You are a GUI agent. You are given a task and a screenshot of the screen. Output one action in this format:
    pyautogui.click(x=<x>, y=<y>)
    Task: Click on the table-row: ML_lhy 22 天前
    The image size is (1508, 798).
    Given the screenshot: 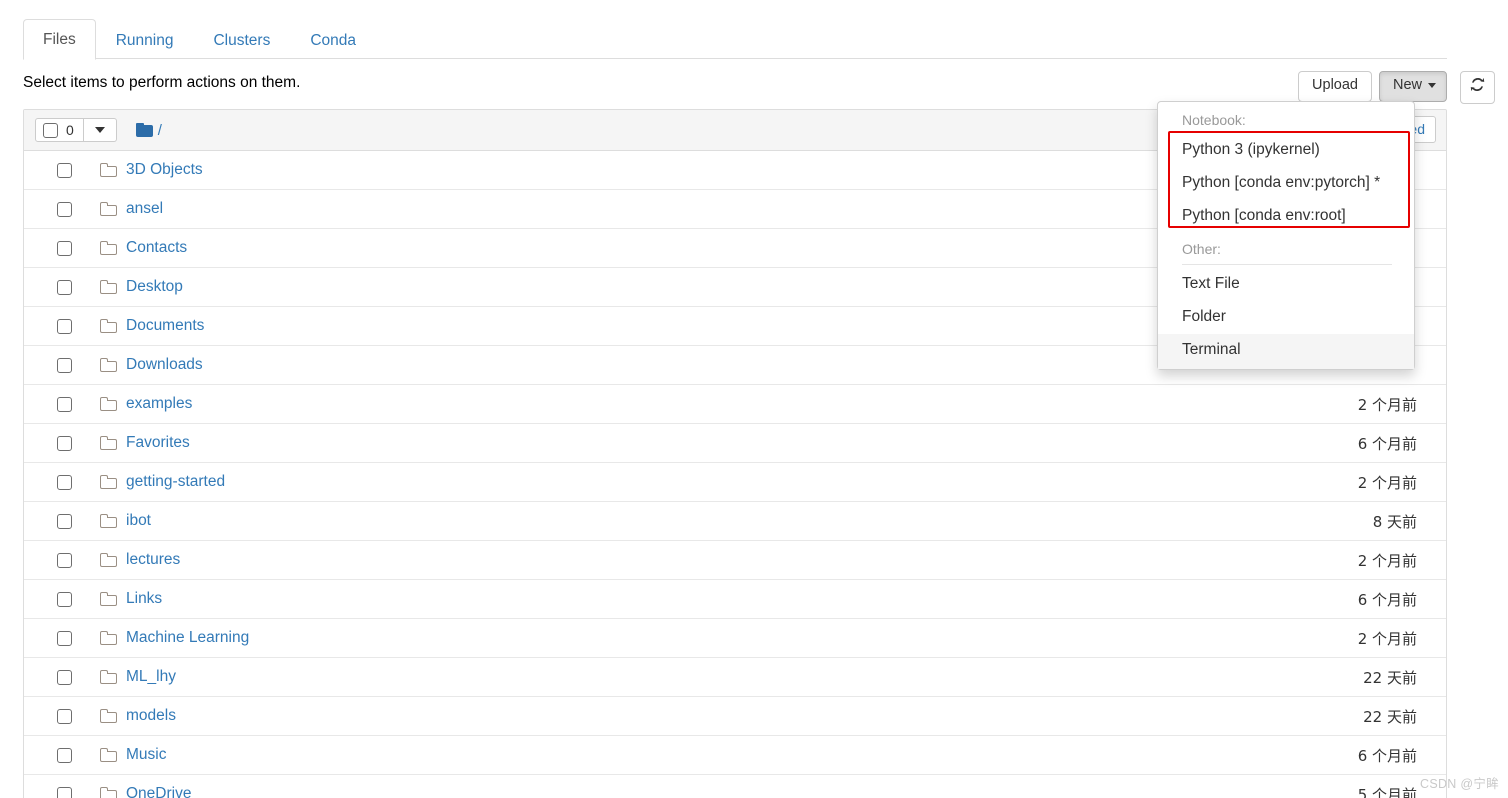 What is the action you would take?
    pyautogui.click(x=735, y=677)
    